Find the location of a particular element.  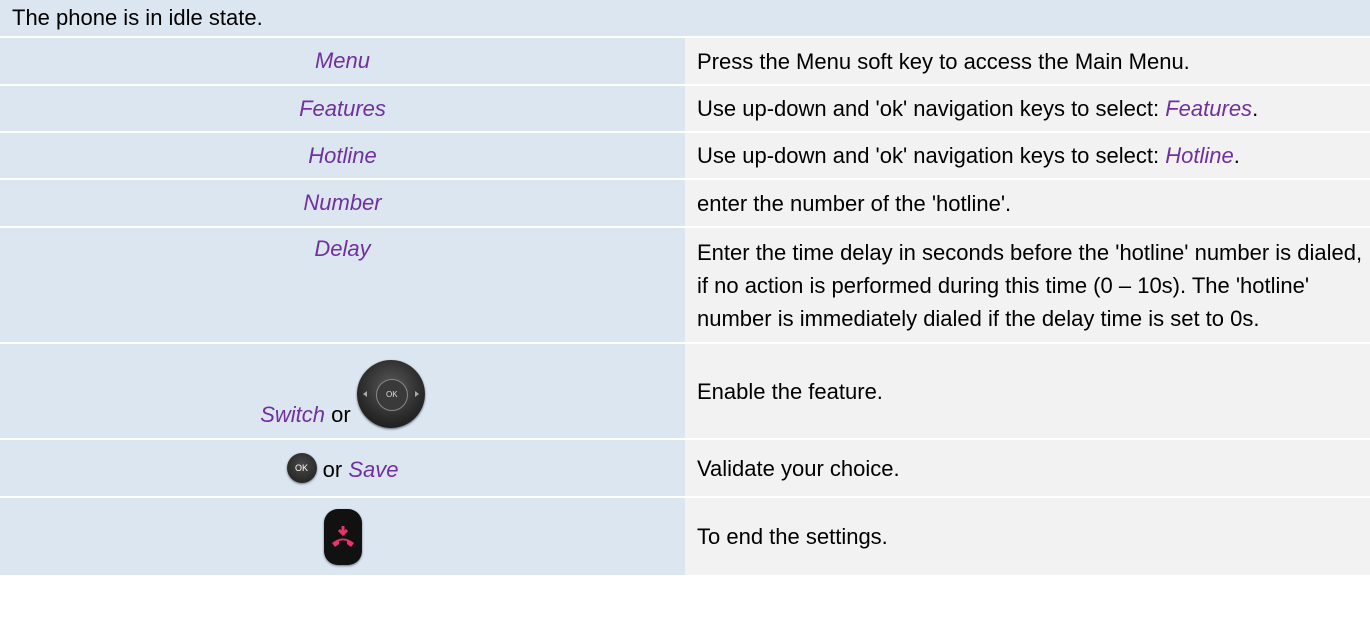

table-row: OK or Save Validate your choice. is located at coordinates (685, 467).